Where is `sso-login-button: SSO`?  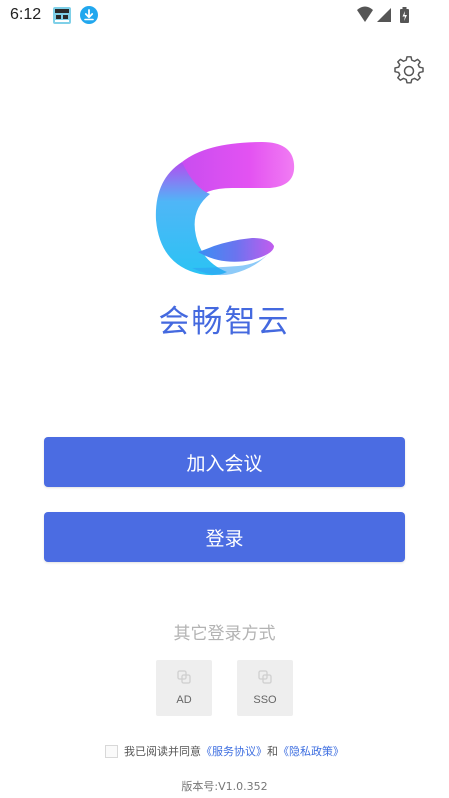 sso-login-button: SSO is located at coordinates (265, 688).